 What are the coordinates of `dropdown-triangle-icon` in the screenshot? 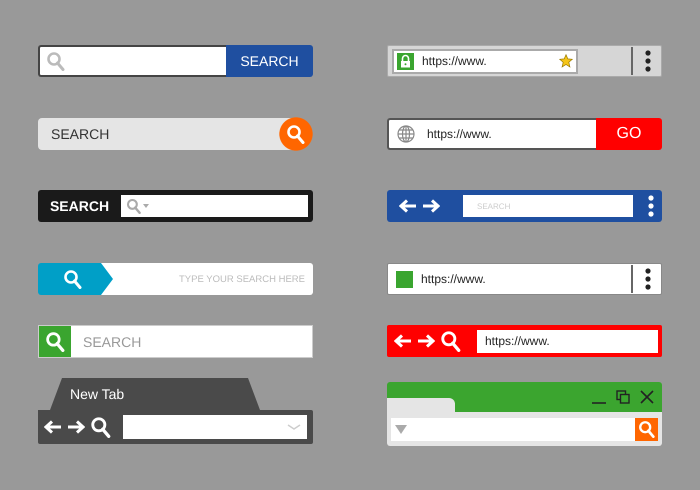 It's located at (401, 429).